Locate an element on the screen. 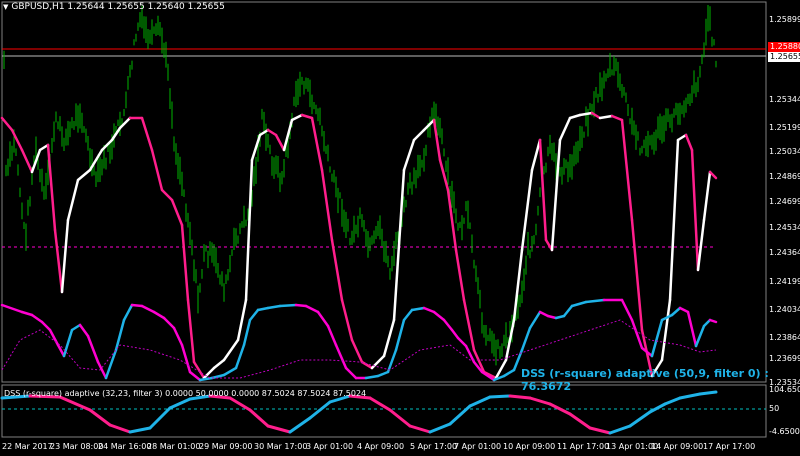 Image resolution: width=800 pixels, height=456 pixels. price-tick: 1.23699 is located at coordinates (784, 358).